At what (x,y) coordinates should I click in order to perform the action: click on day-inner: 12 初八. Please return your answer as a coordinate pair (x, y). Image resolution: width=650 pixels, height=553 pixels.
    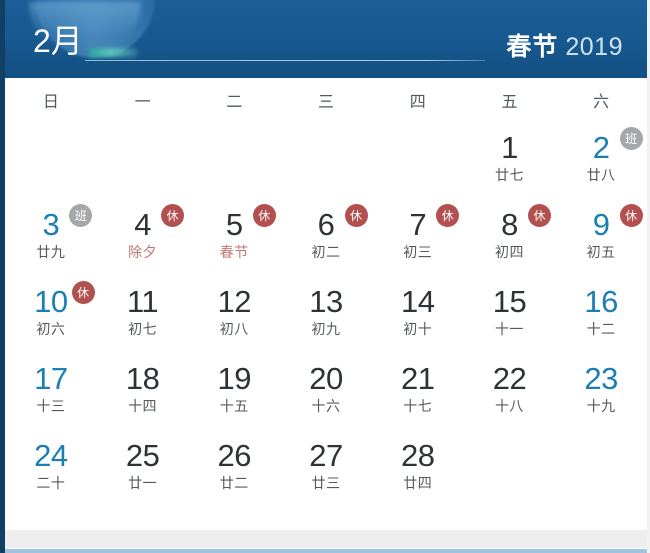
    Looking at the image, I should click on (234, 311).